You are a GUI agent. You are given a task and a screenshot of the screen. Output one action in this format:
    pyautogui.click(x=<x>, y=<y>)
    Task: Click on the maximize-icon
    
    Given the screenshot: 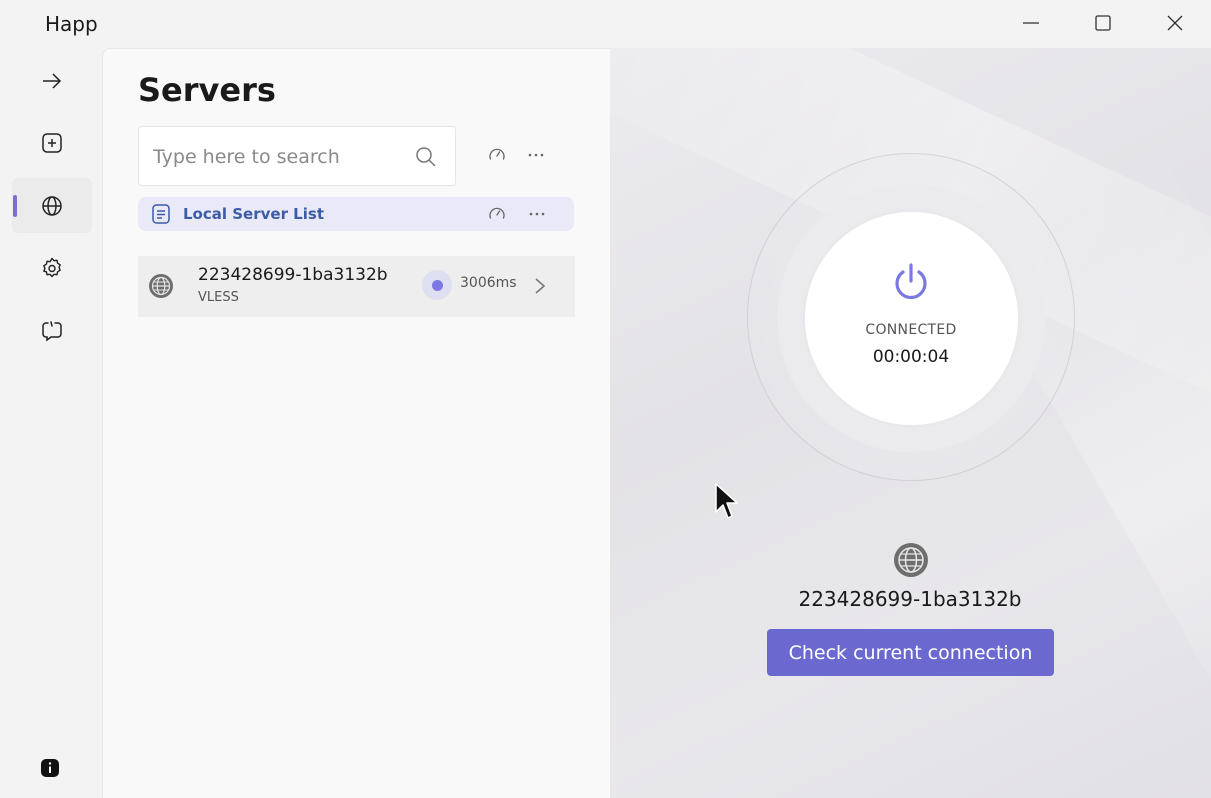 What is the action you would take?
    pyautogui.click(x=1103, y=23)
    